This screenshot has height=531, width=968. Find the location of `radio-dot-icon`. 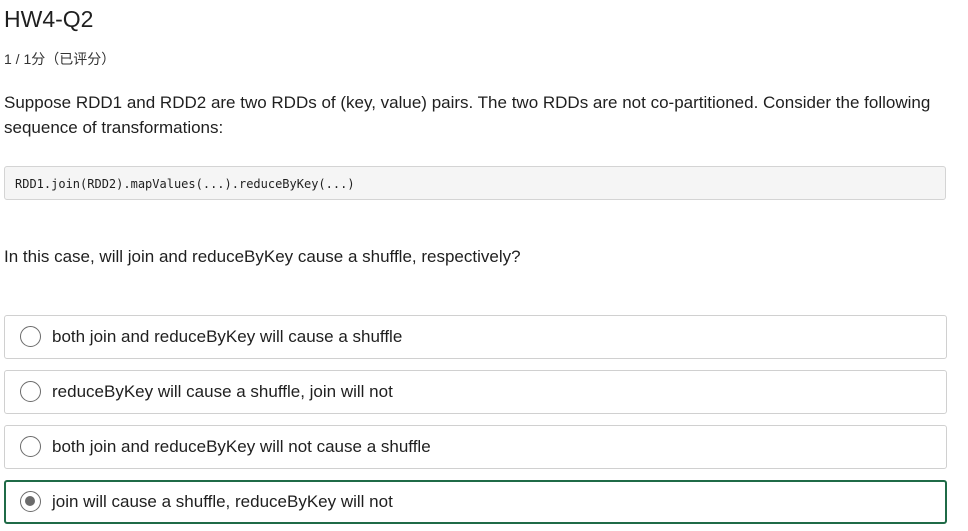

radio-dot-icon is located at coordinates (30, 501).